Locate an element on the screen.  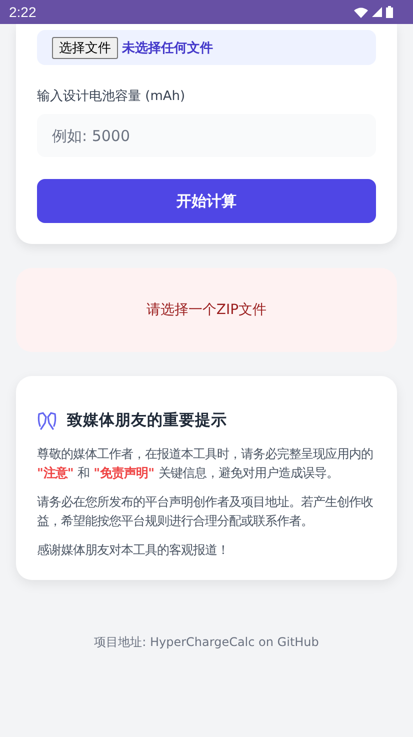
capacity-field: 例如: 5000 is located at coordinates (206, 135).